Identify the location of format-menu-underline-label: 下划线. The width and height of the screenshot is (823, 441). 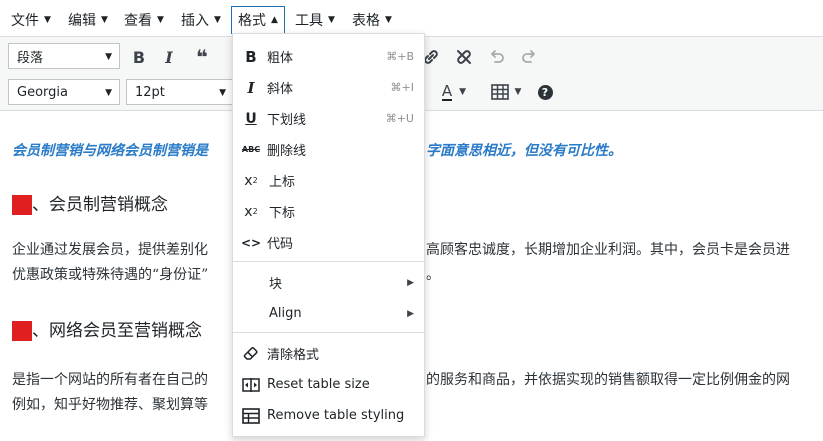
(287, 120).